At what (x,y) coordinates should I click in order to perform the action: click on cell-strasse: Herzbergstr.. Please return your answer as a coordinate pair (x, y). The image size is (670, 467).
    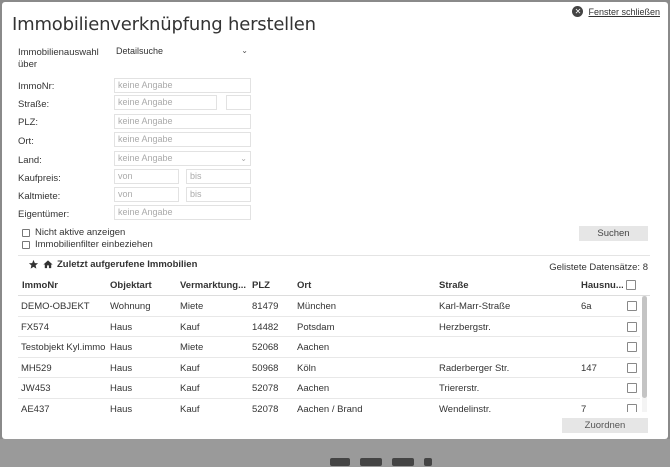
    Looking at the image, I should click on (465, 327).